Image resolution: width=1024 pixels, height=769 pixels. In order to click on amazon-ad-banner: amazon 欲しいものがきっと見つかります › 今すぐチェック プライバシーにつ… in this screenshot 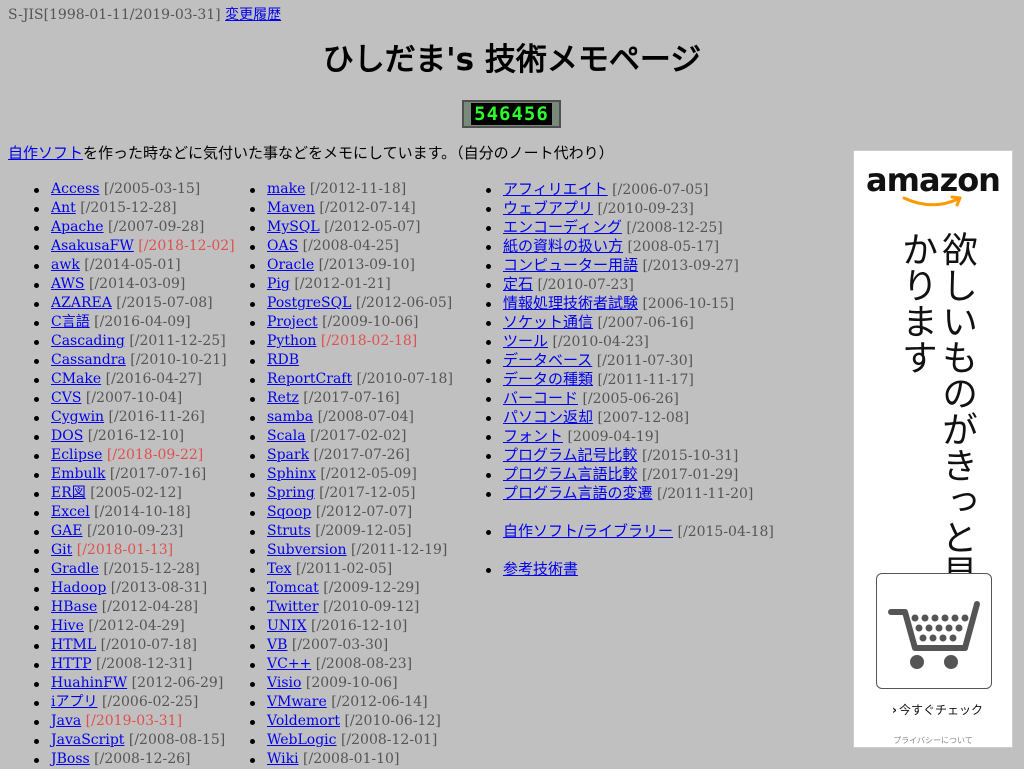, I will do `click(933, 449)`.